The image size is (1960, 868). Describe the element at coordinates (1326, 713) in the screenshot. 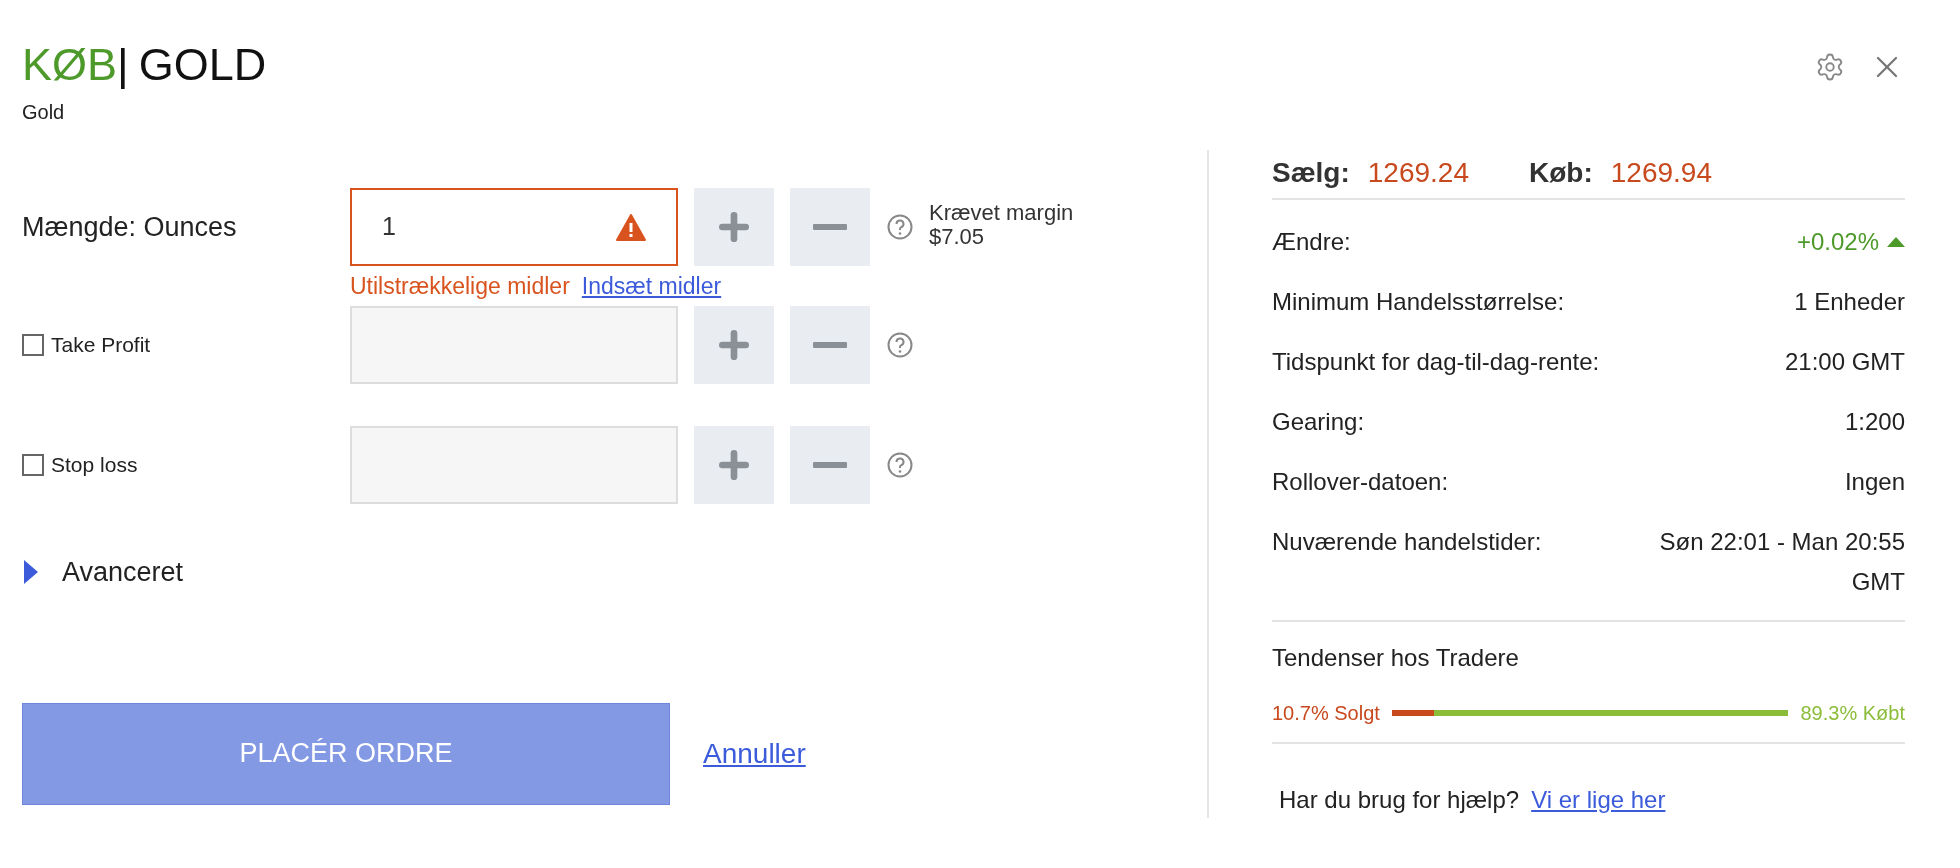

I see `sold-percentage: 10.7% Solgt` at that location.